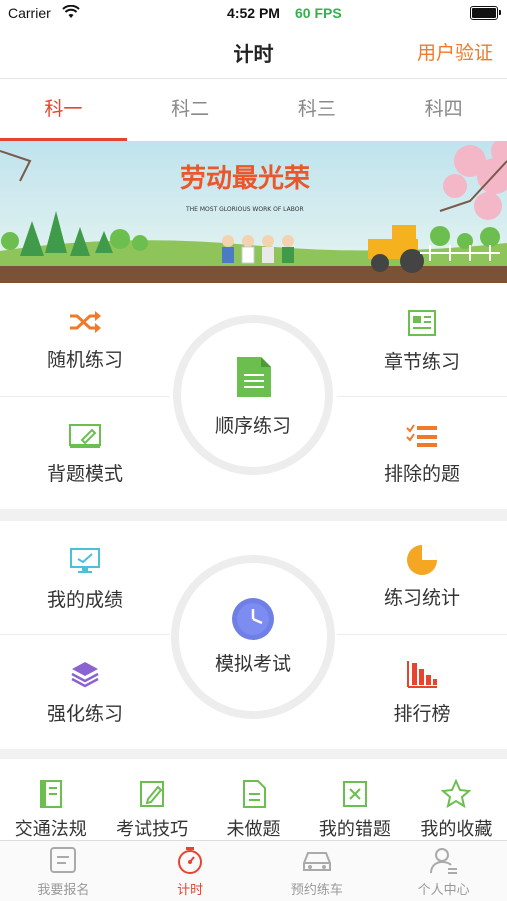  Describe the element at coordinates (245, 179) in the screenshot. I see `banner-headline: 劳动最光荣` at that location.